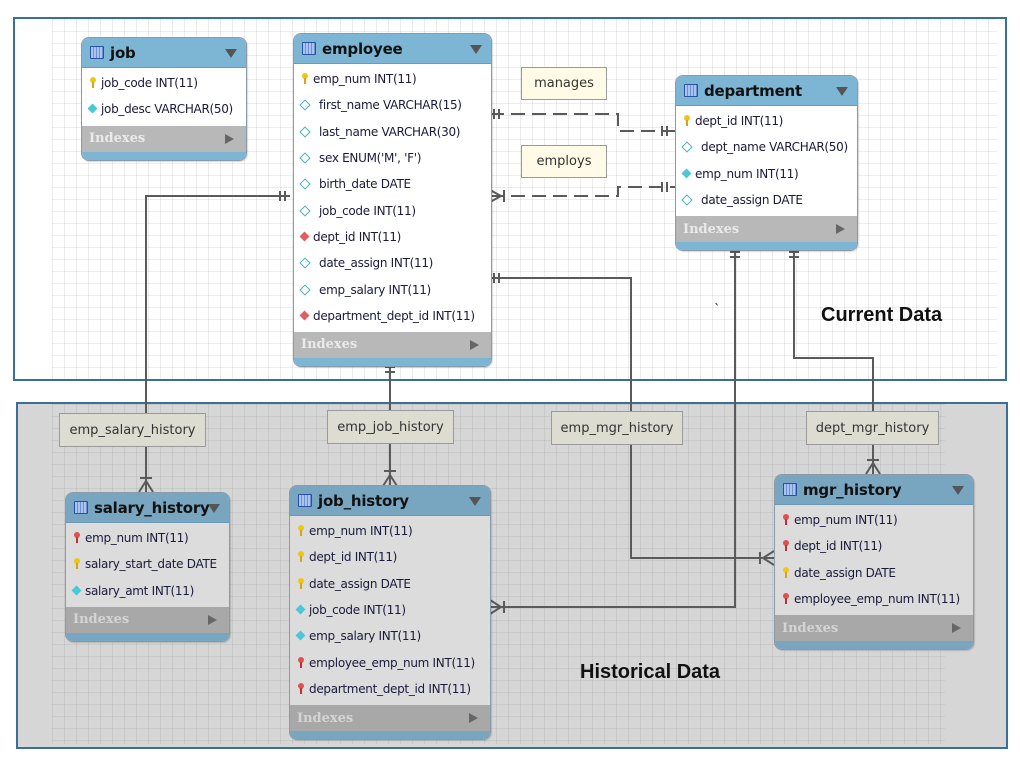 This screenshot has height=764, width=1020. Describe the element at coordinates (874, 490) in the screenshot. I see `table-header: mgr_history` at that location.